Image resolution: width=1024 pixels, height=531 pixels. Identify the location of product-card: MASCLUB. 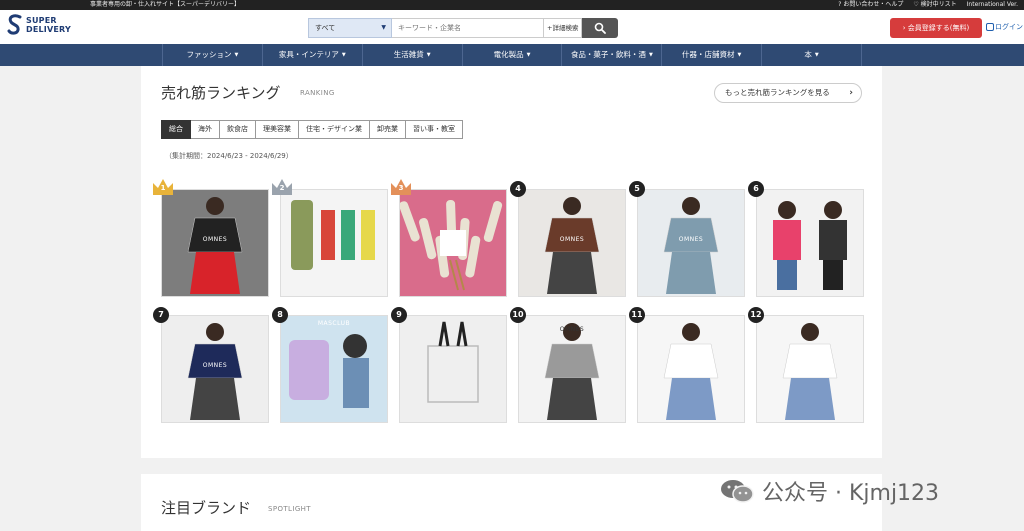
(334, 369).